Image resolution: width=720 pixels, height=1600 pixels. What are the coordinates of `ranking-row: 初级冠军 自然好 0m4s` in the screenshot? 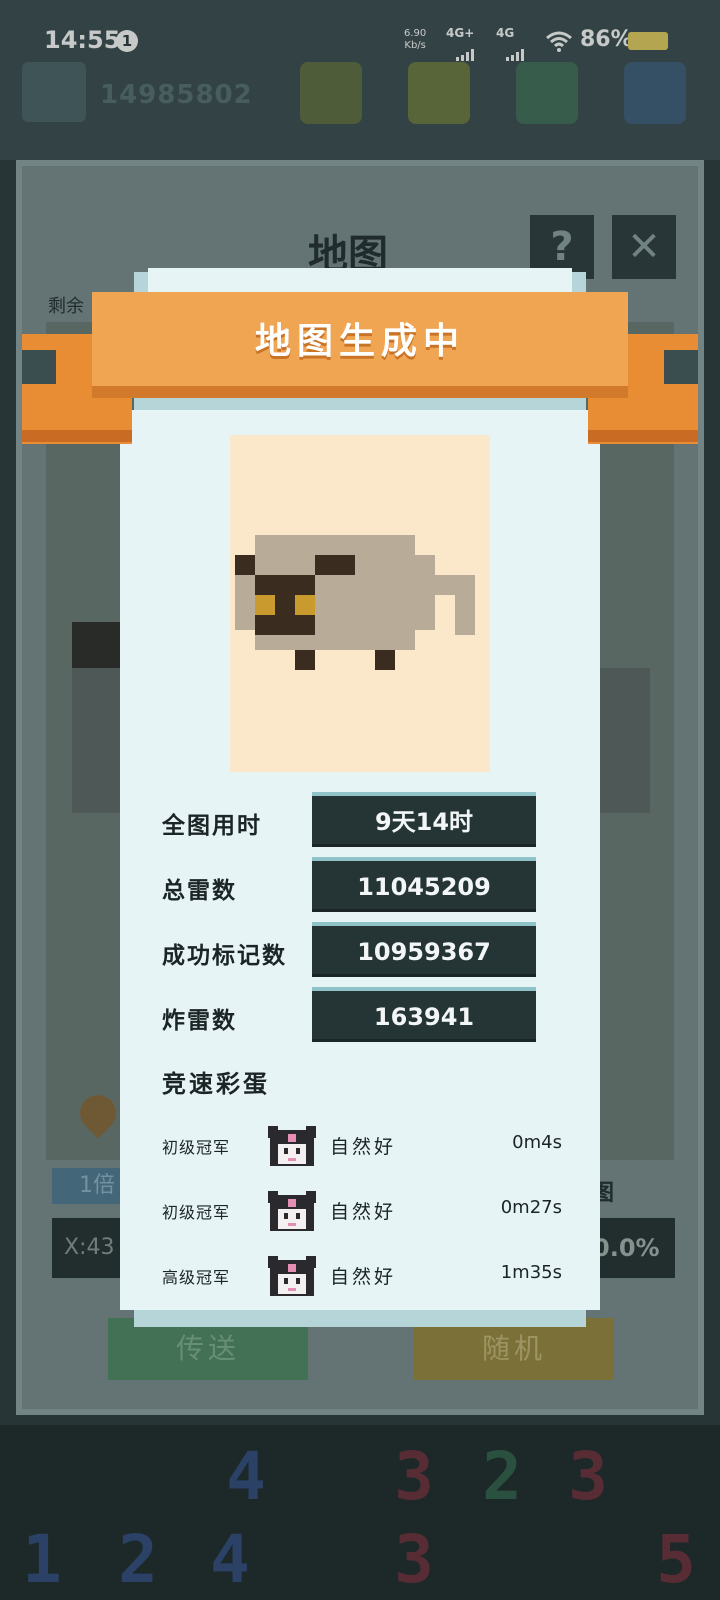 It's located at (362, 1148).